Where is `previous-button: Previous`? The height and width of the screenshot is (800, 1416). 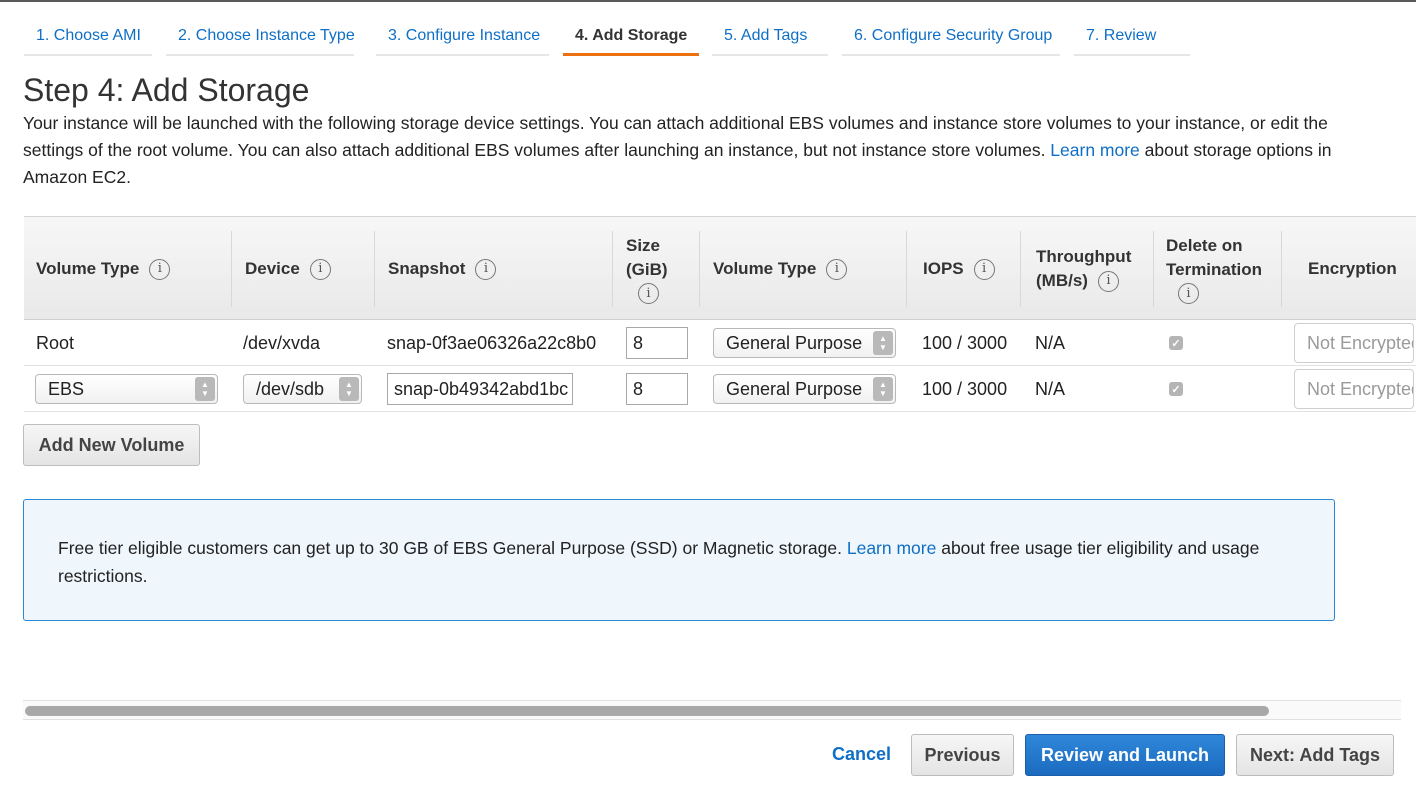 previous-button: Previous is located at coordinates (962, 755).